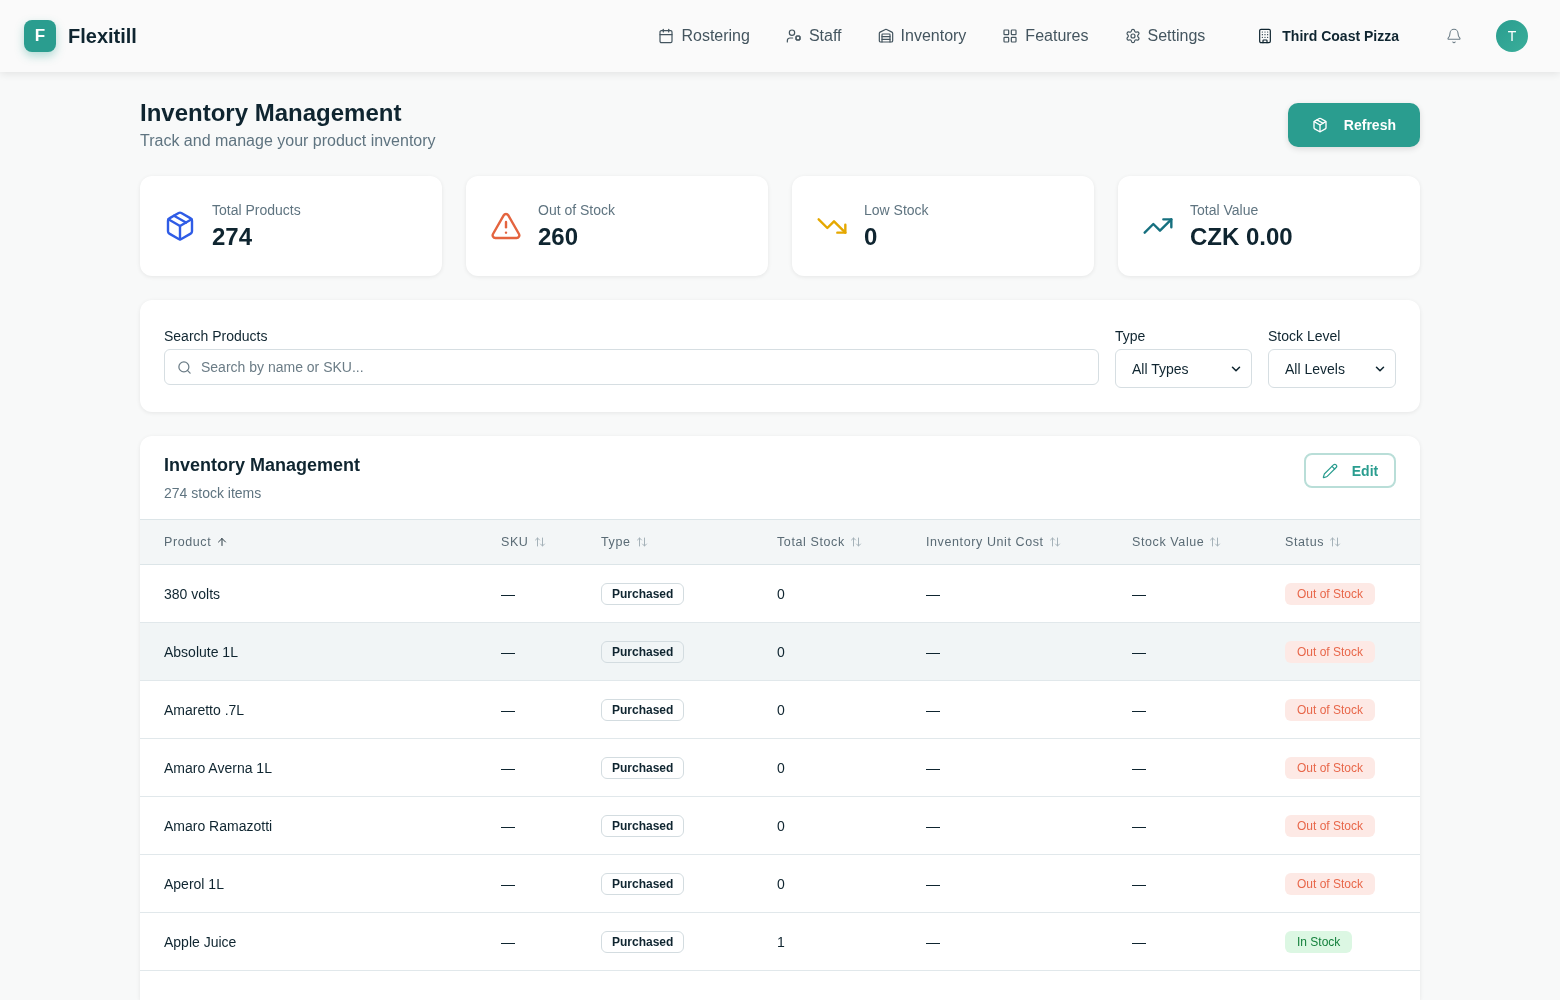 Image resolution: width=1560 pixels, height=1000 pixels. Describe the element at coordinates (506, 226) in the screenshot. I see `warning-icon` at that location.